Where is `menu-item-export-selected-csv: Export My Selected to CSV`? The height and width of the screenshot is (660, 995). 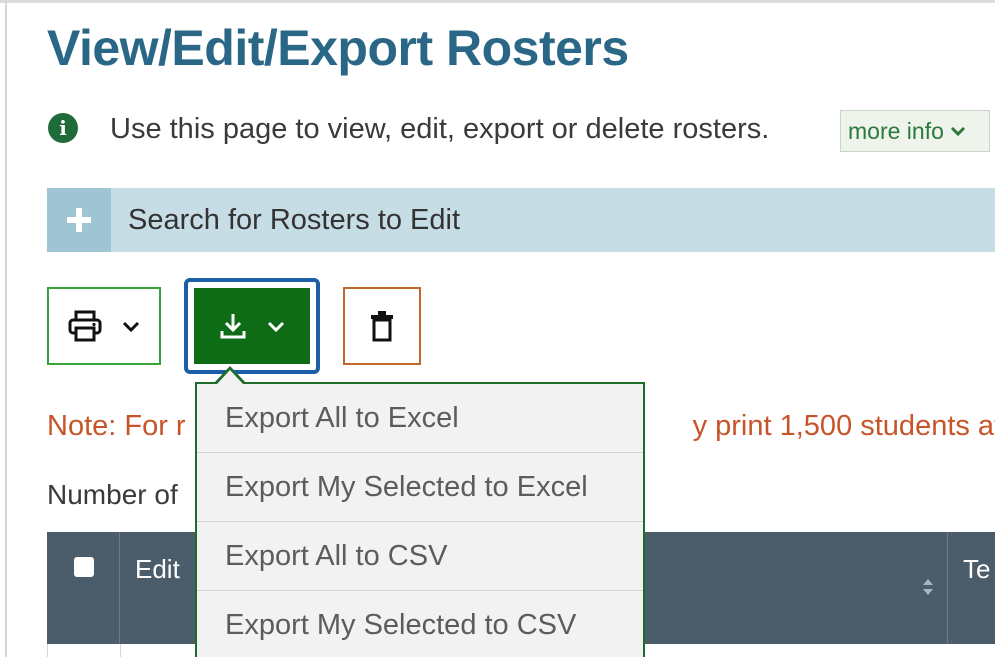 menu-item-export-selected-csv: Export My Selected to CSV is located at coordinates (420, 625).